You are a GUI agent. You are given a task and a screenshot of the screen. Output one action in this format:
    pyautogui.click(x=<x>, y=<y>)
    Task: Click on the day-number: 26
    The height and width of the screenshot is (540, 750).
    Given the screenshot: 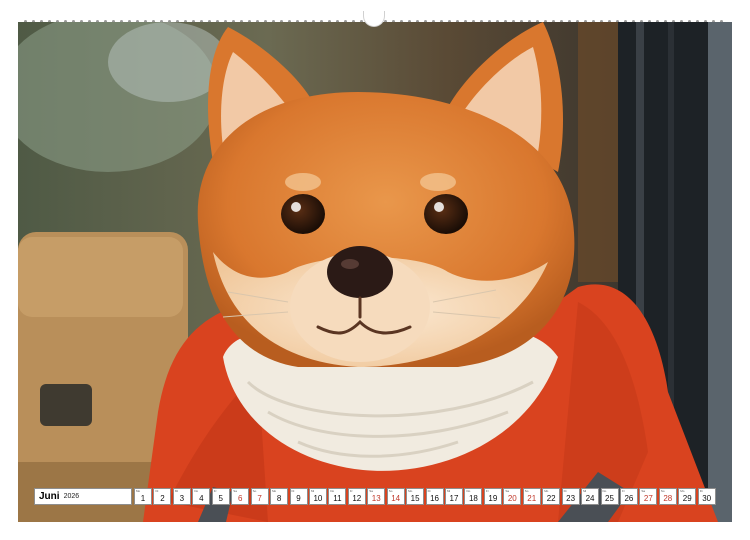 What is the action you would take?
    pyautogui.click(x=629, y=498)
    